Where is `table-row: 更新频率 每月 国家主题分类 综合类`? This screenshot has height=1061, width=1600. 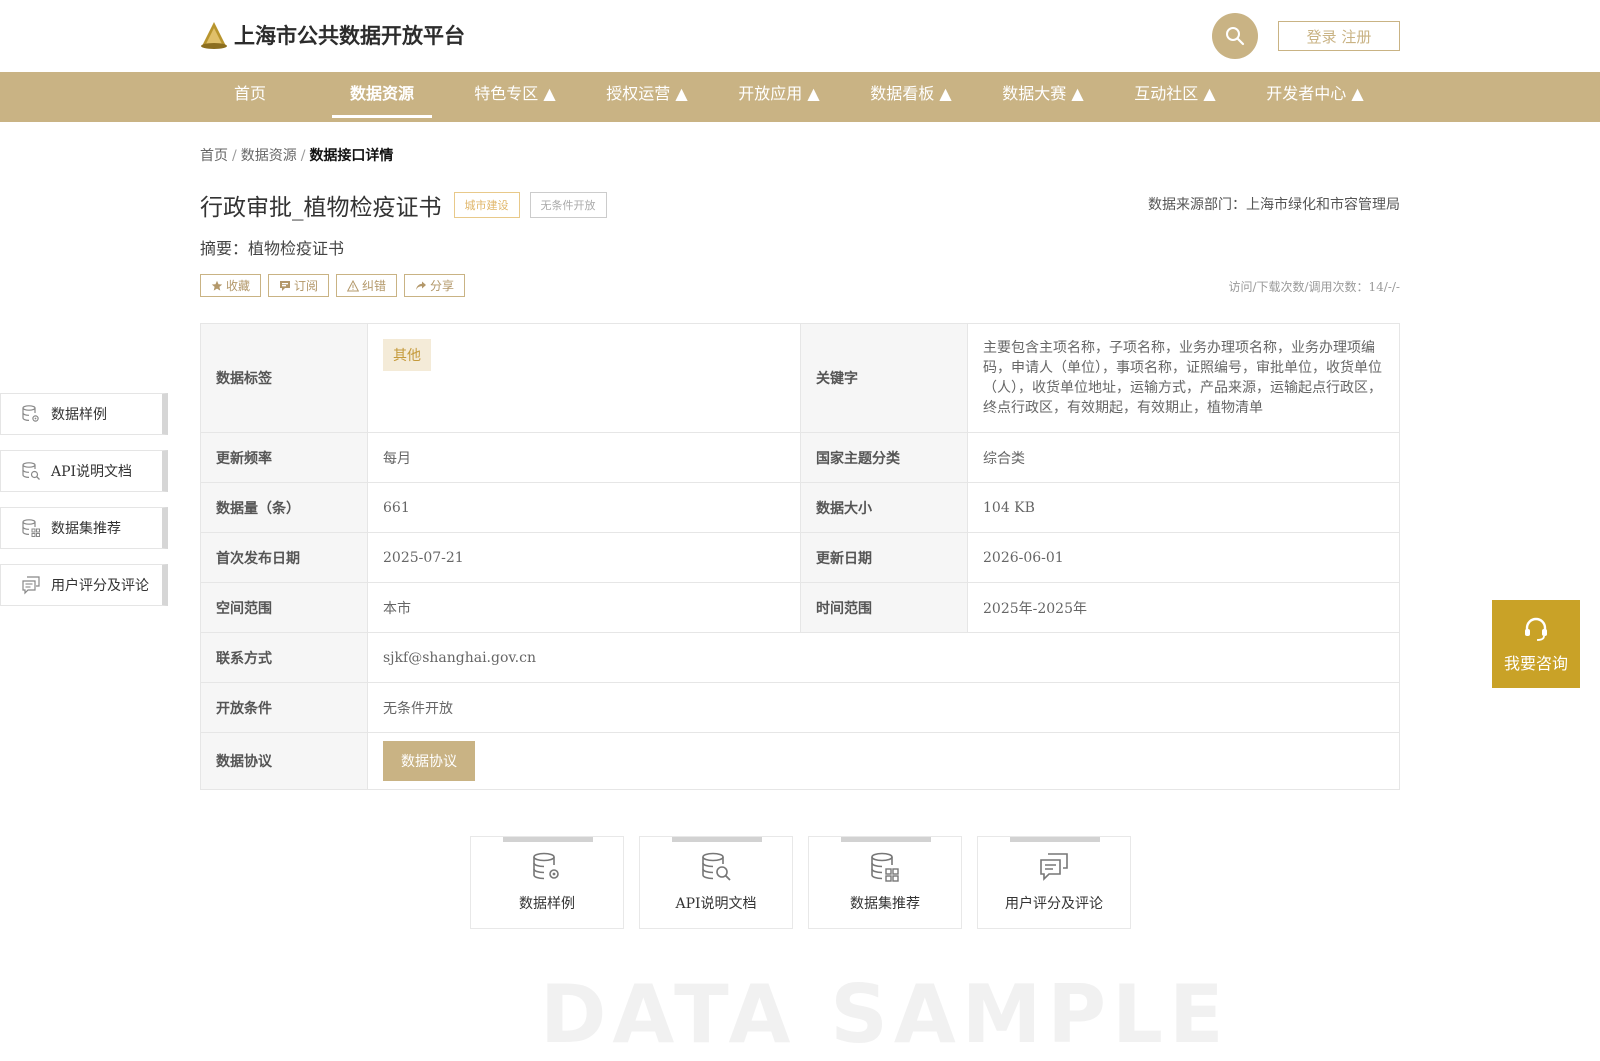 table-row: 更新频率 每月 国家主题分类 综合类 is located at coordinates (800, 457).